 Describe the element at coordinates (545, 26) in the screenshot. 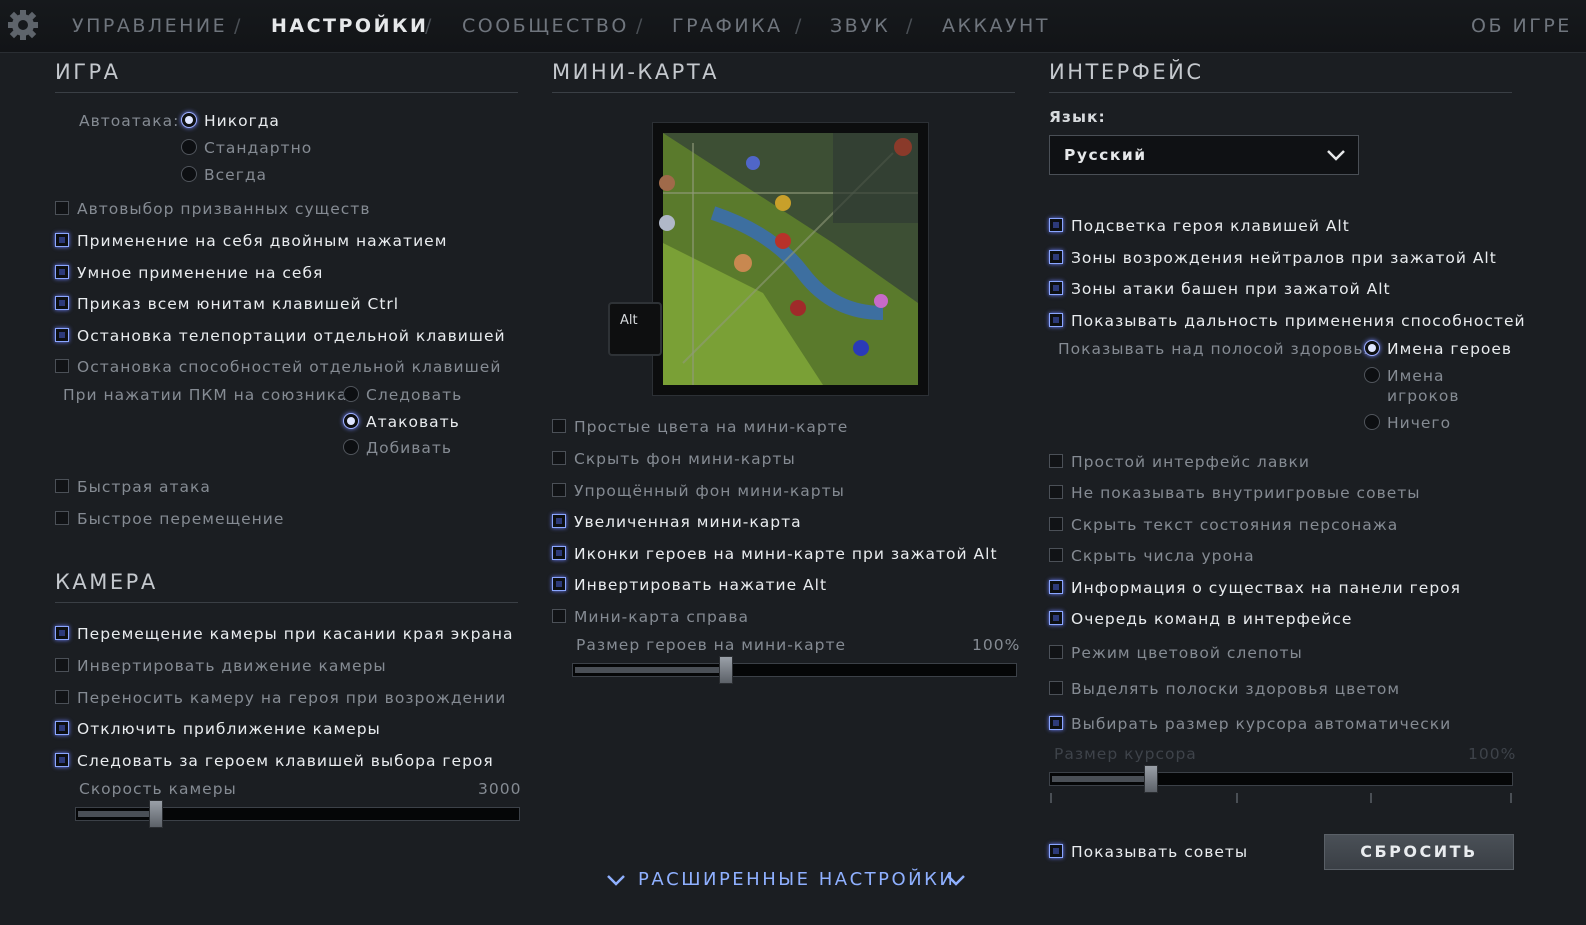

I see `tab-community: СООБЩЕСТВО` at that location.